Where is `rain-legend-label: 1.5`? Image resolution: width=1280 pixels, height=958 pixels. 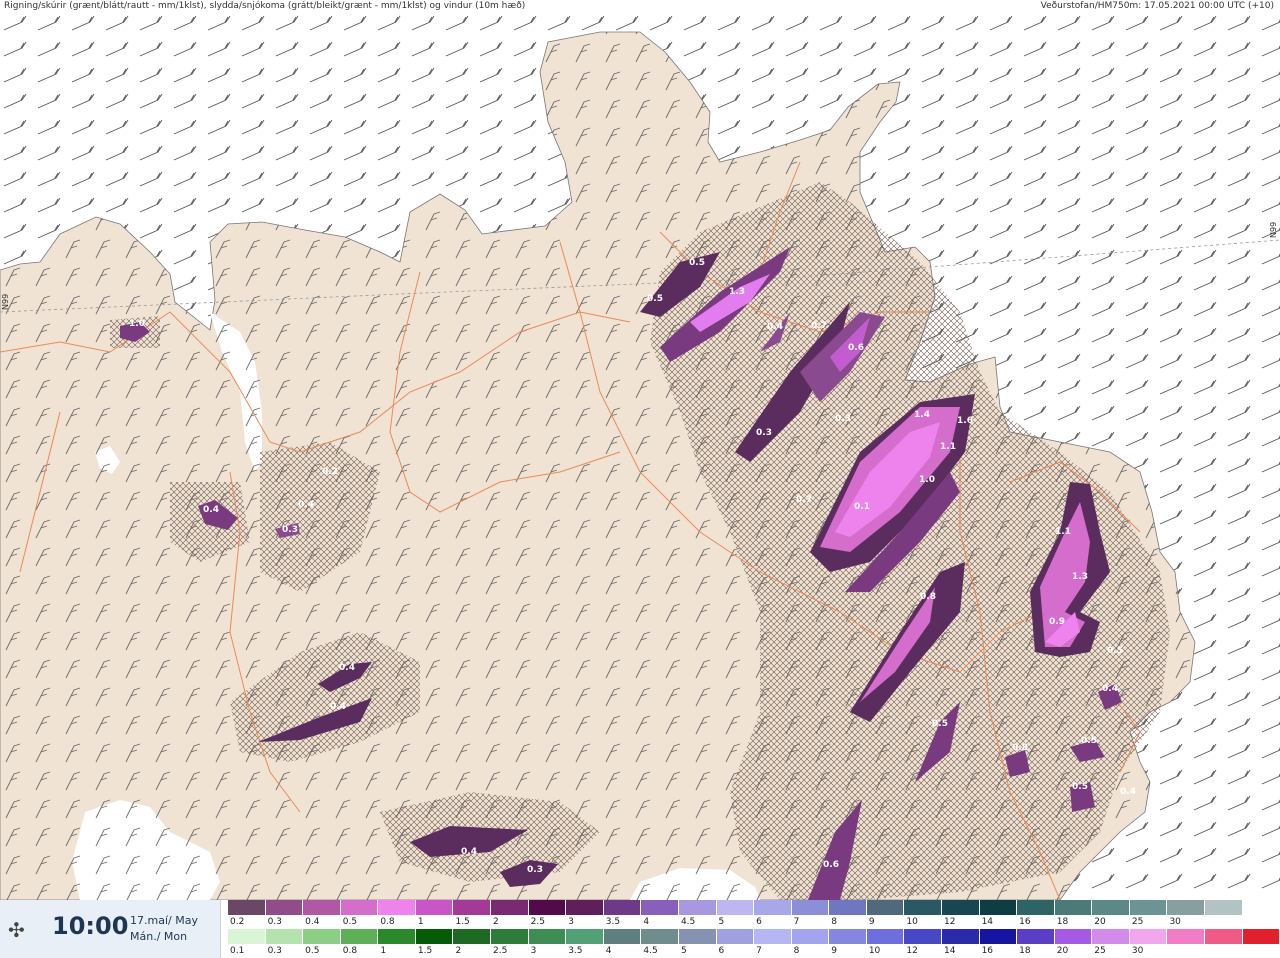
rain-legend-label: 1.5 is located at coordinates (425, 951).